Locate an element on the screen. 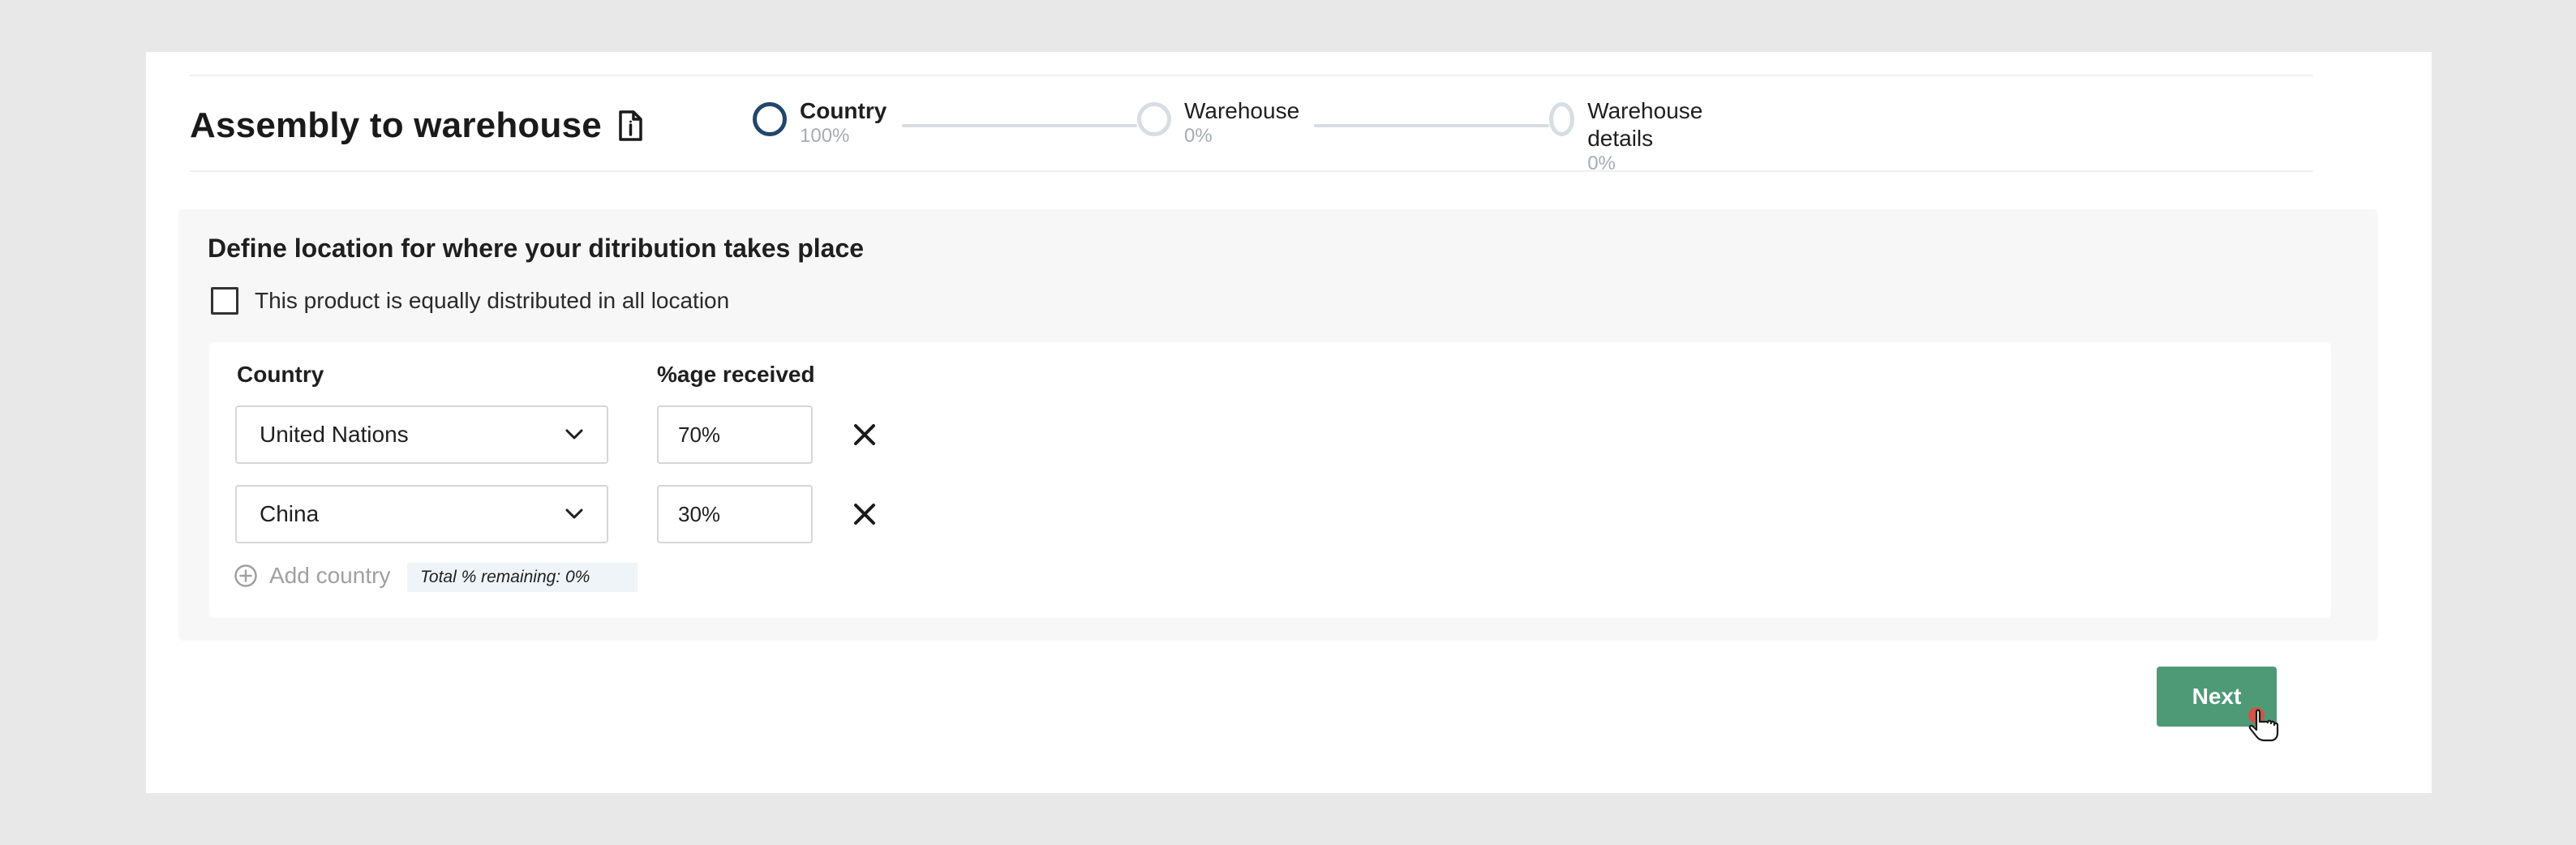  add-country-label: Add country is located at coordinates (330, 575).